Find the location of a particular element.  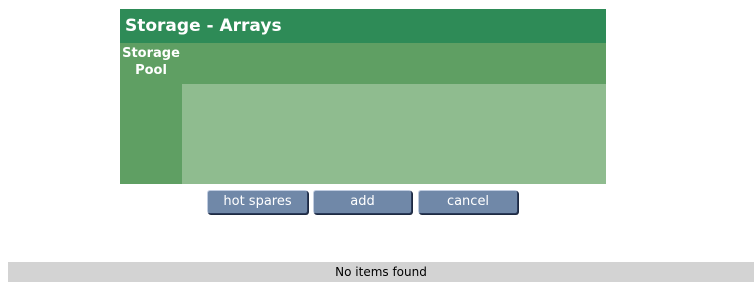

status-message: No items found is located at coordinates (381, 272).